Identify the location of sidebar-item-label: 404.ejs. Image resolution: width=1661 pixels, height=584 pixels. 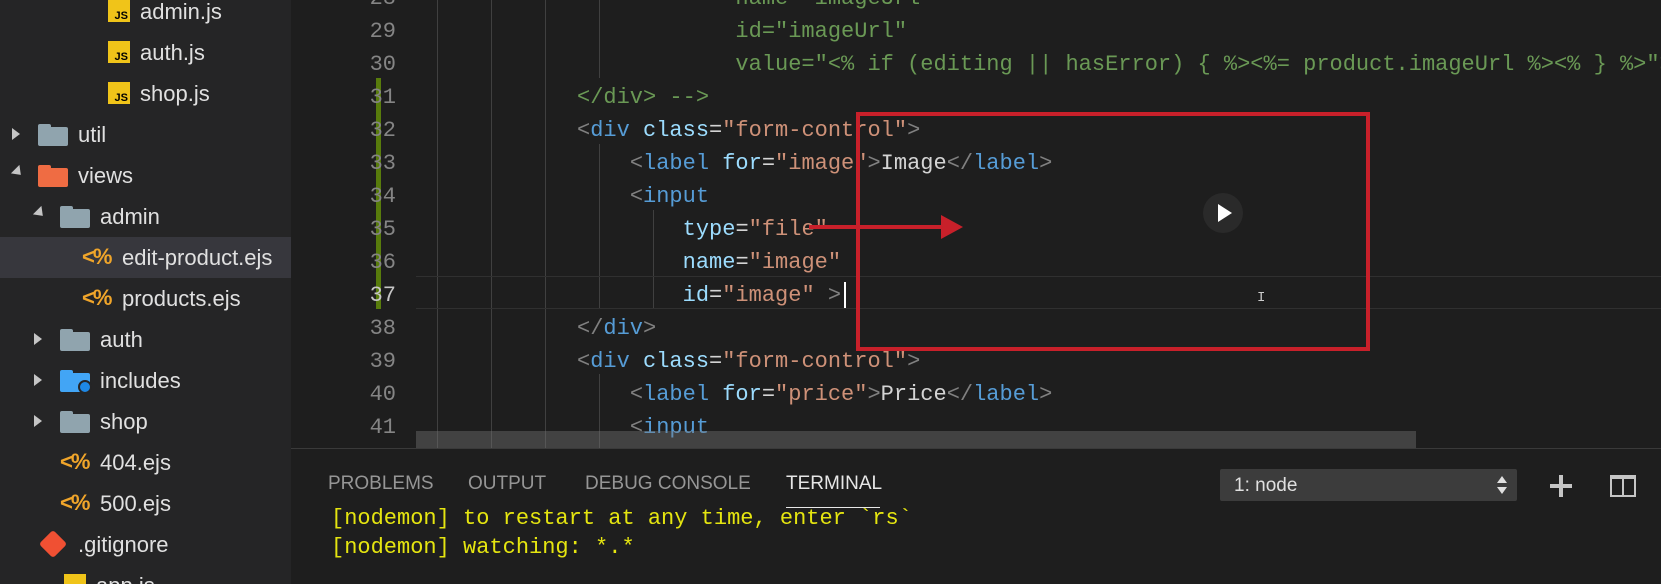
(135, 462).